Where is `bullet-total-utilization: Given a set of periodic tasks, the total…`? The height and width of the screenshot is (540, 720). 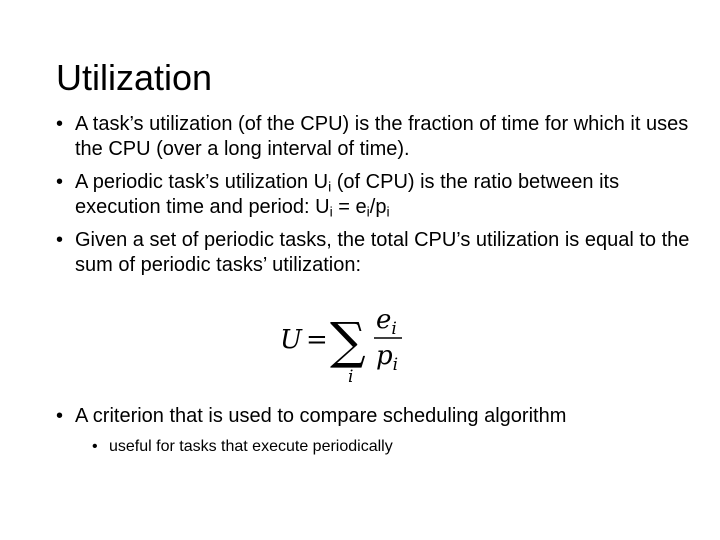
bullet-total-utilization: Given a set of periodic tasks, the total… is located at coordinates (376, 253).